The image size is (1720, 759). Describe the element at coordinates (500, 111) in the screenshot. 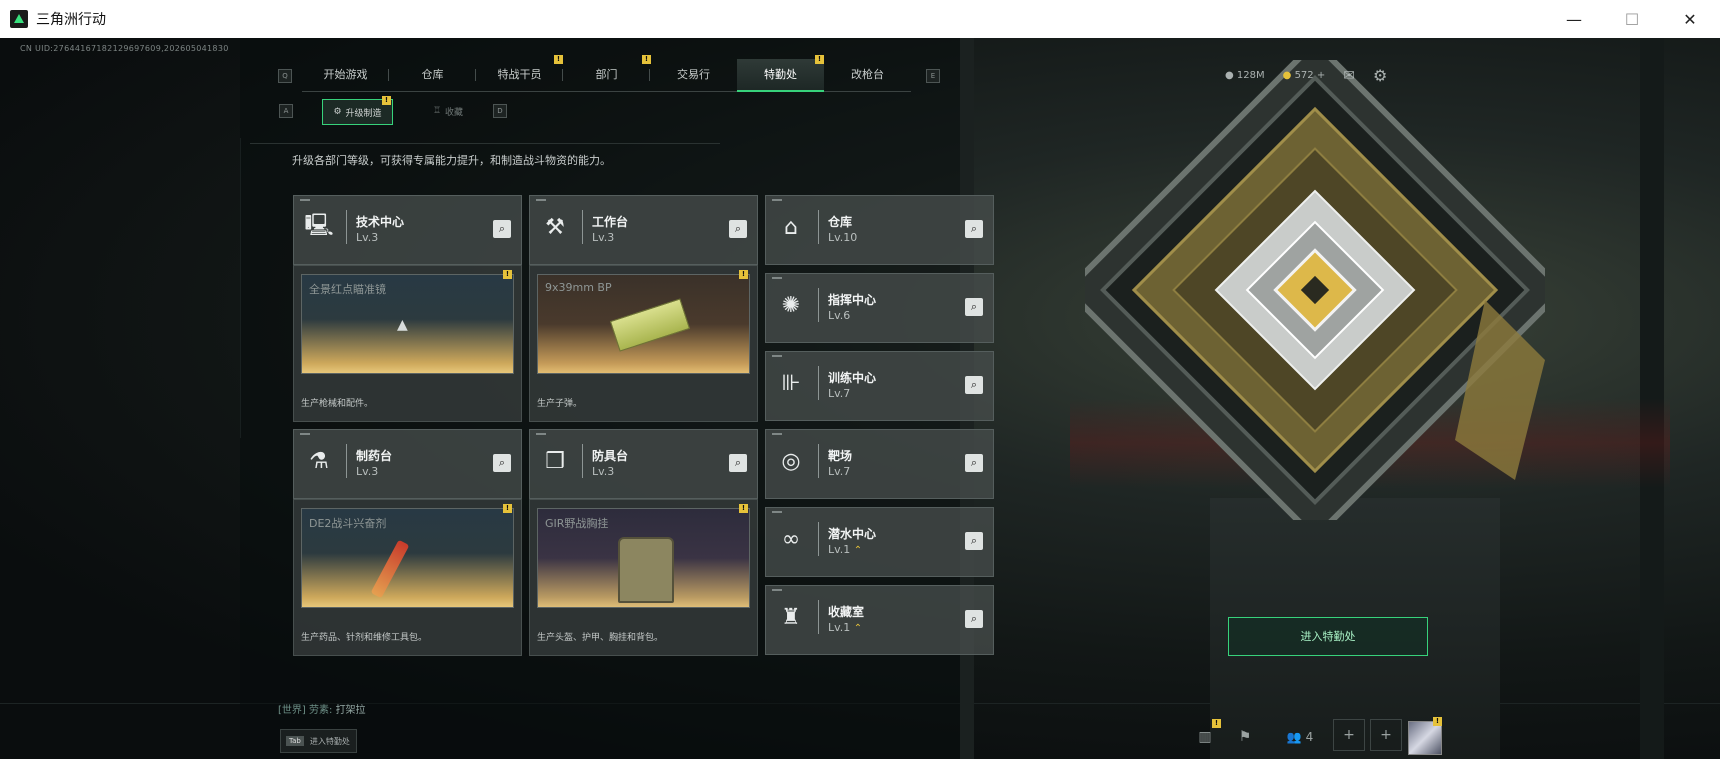

I see `subtab-right-key-hint: D` at that location.